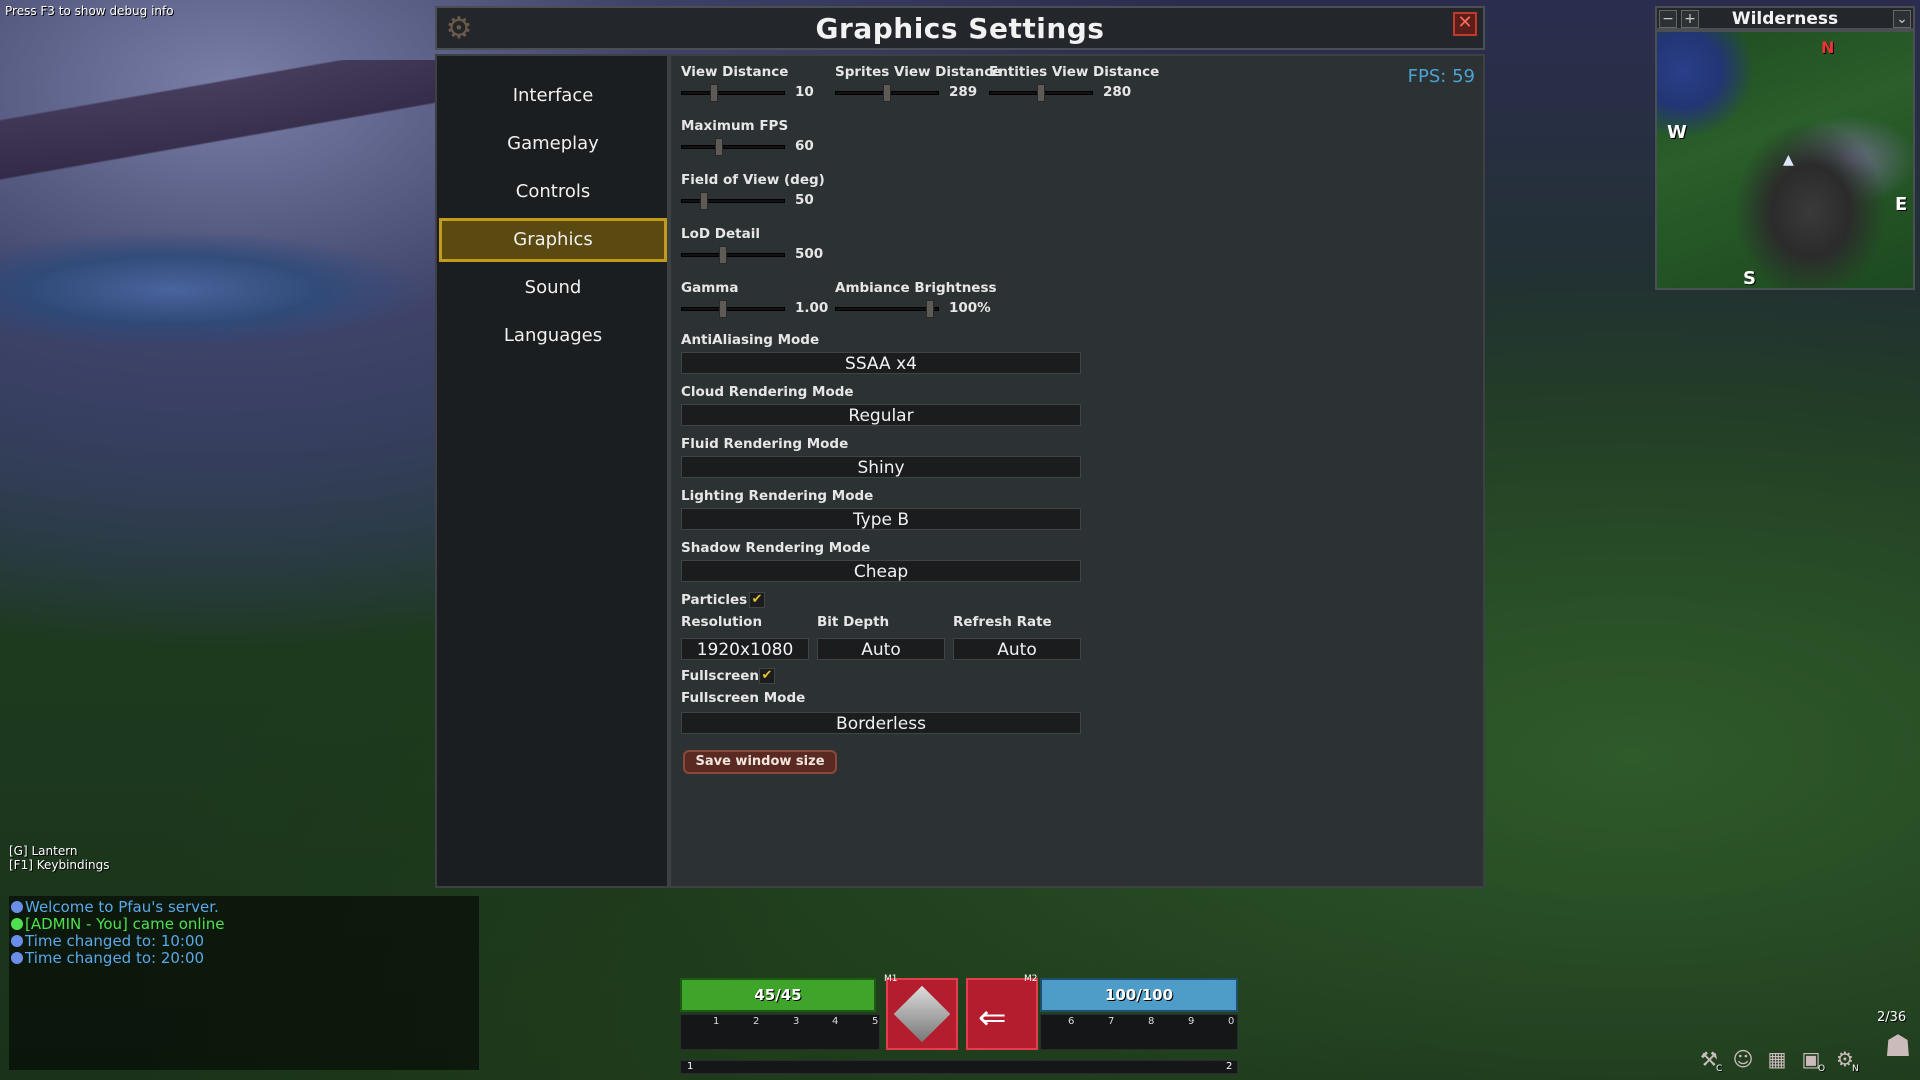 This screenshot has width=1920, height=1080. I want to click on lake, so click(215, 290).